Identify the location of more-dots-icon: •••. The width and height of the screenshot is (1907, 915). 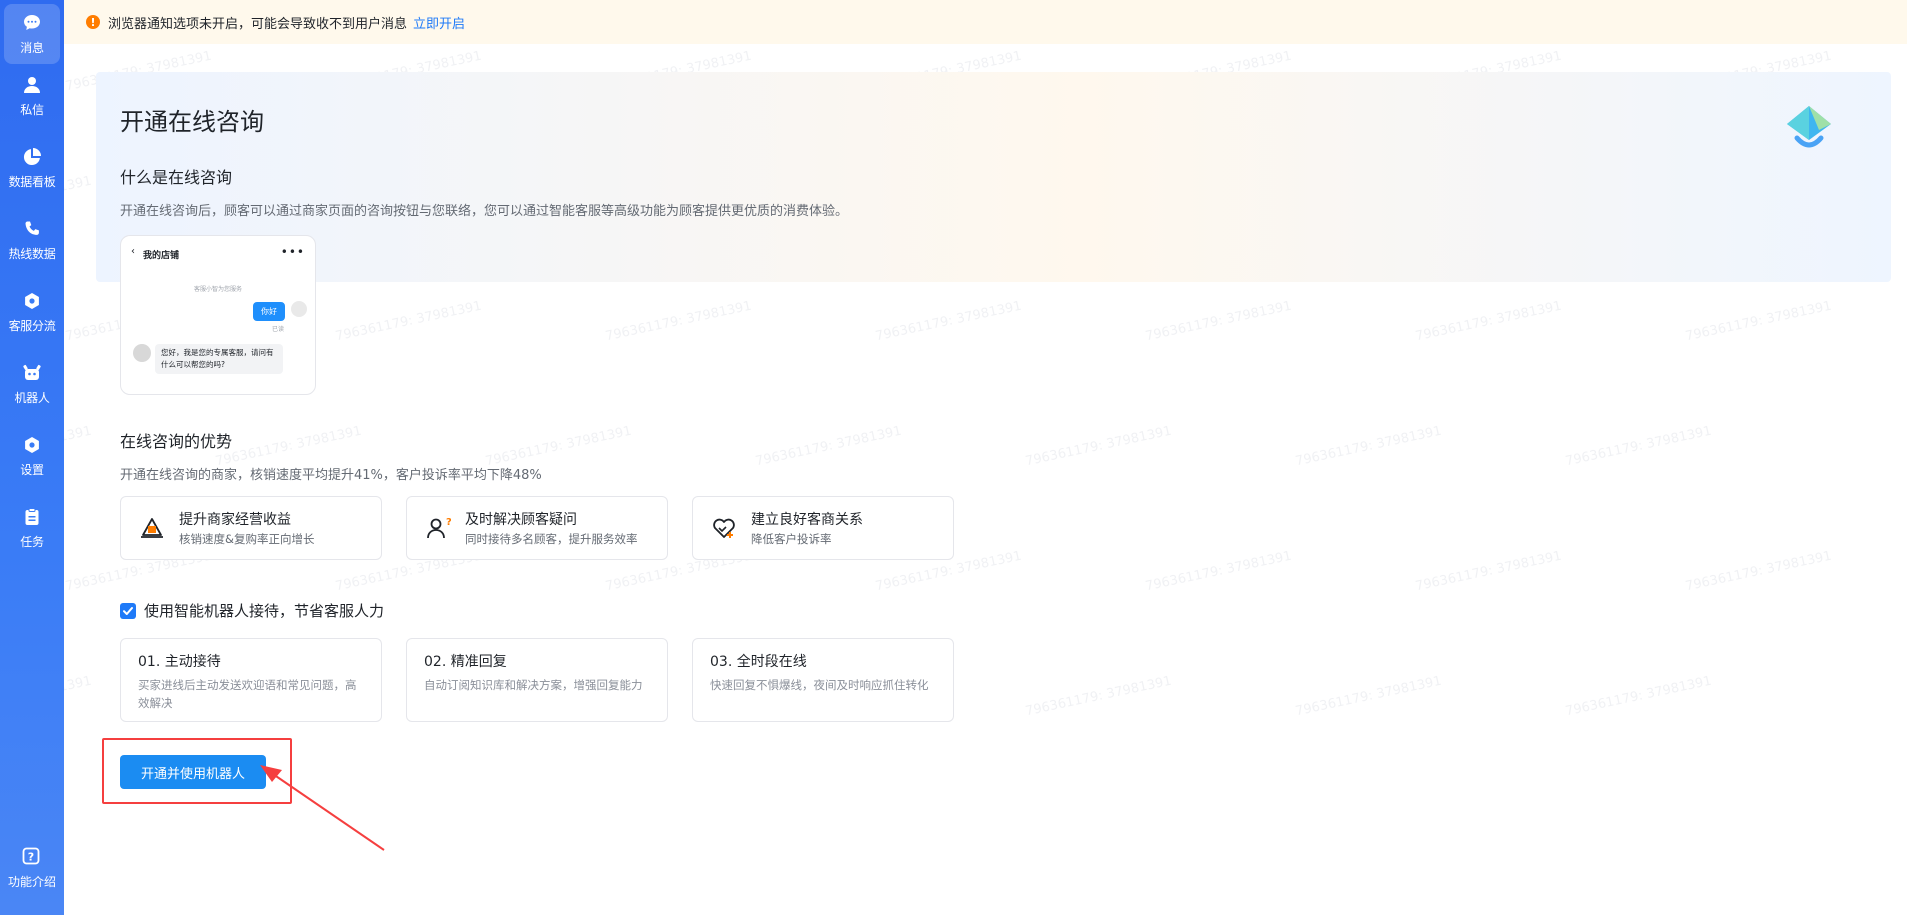
(292, 252).